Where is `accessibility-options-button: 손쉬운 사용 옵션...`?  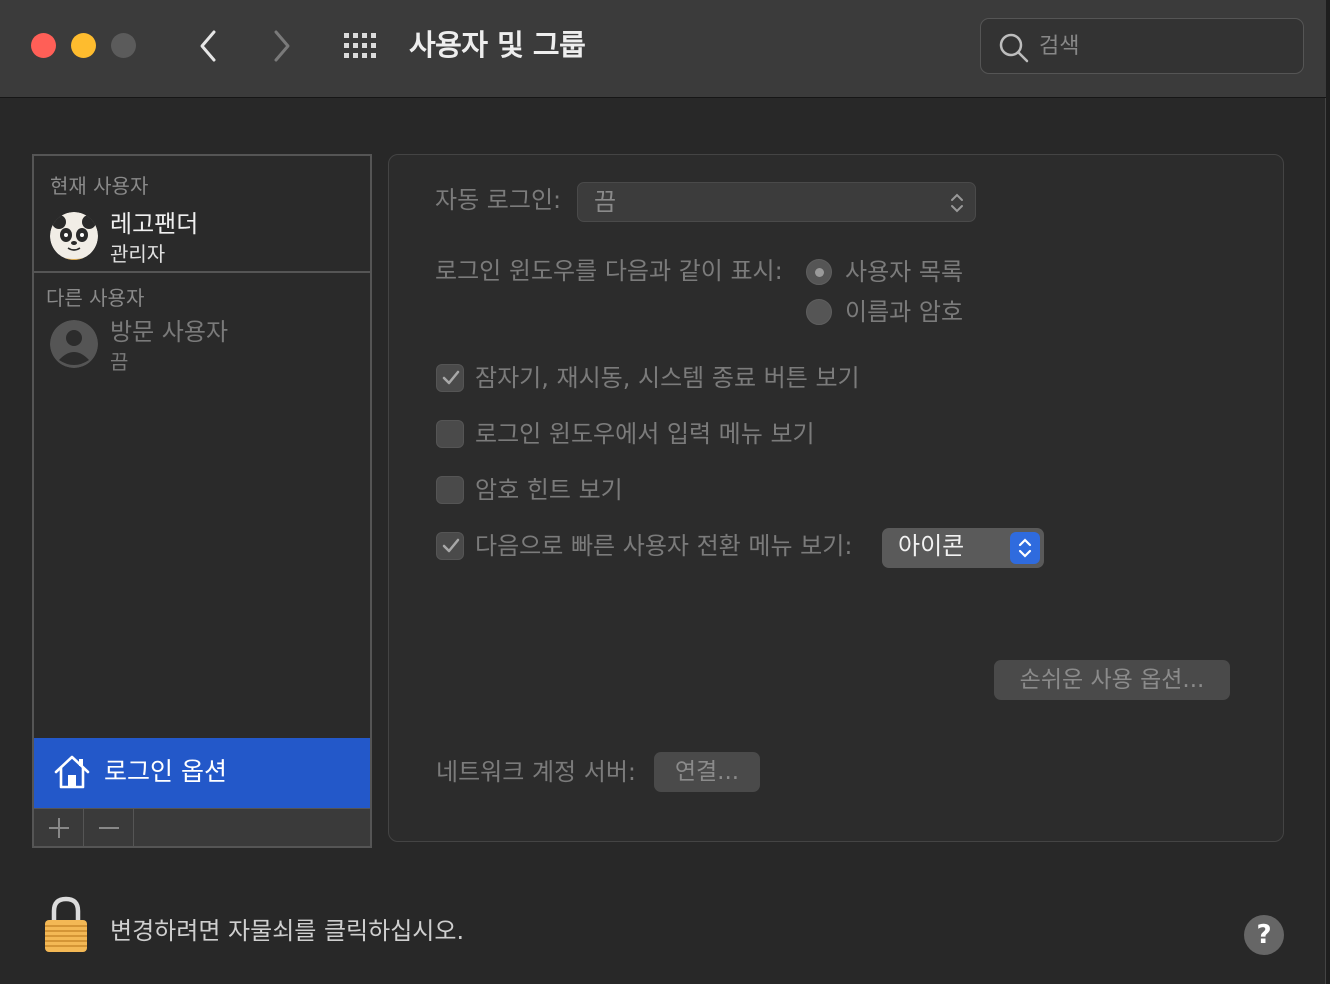
accessibility-options-button: 손쉬운 사용 옵션... is located at coordinates (1112, 680).